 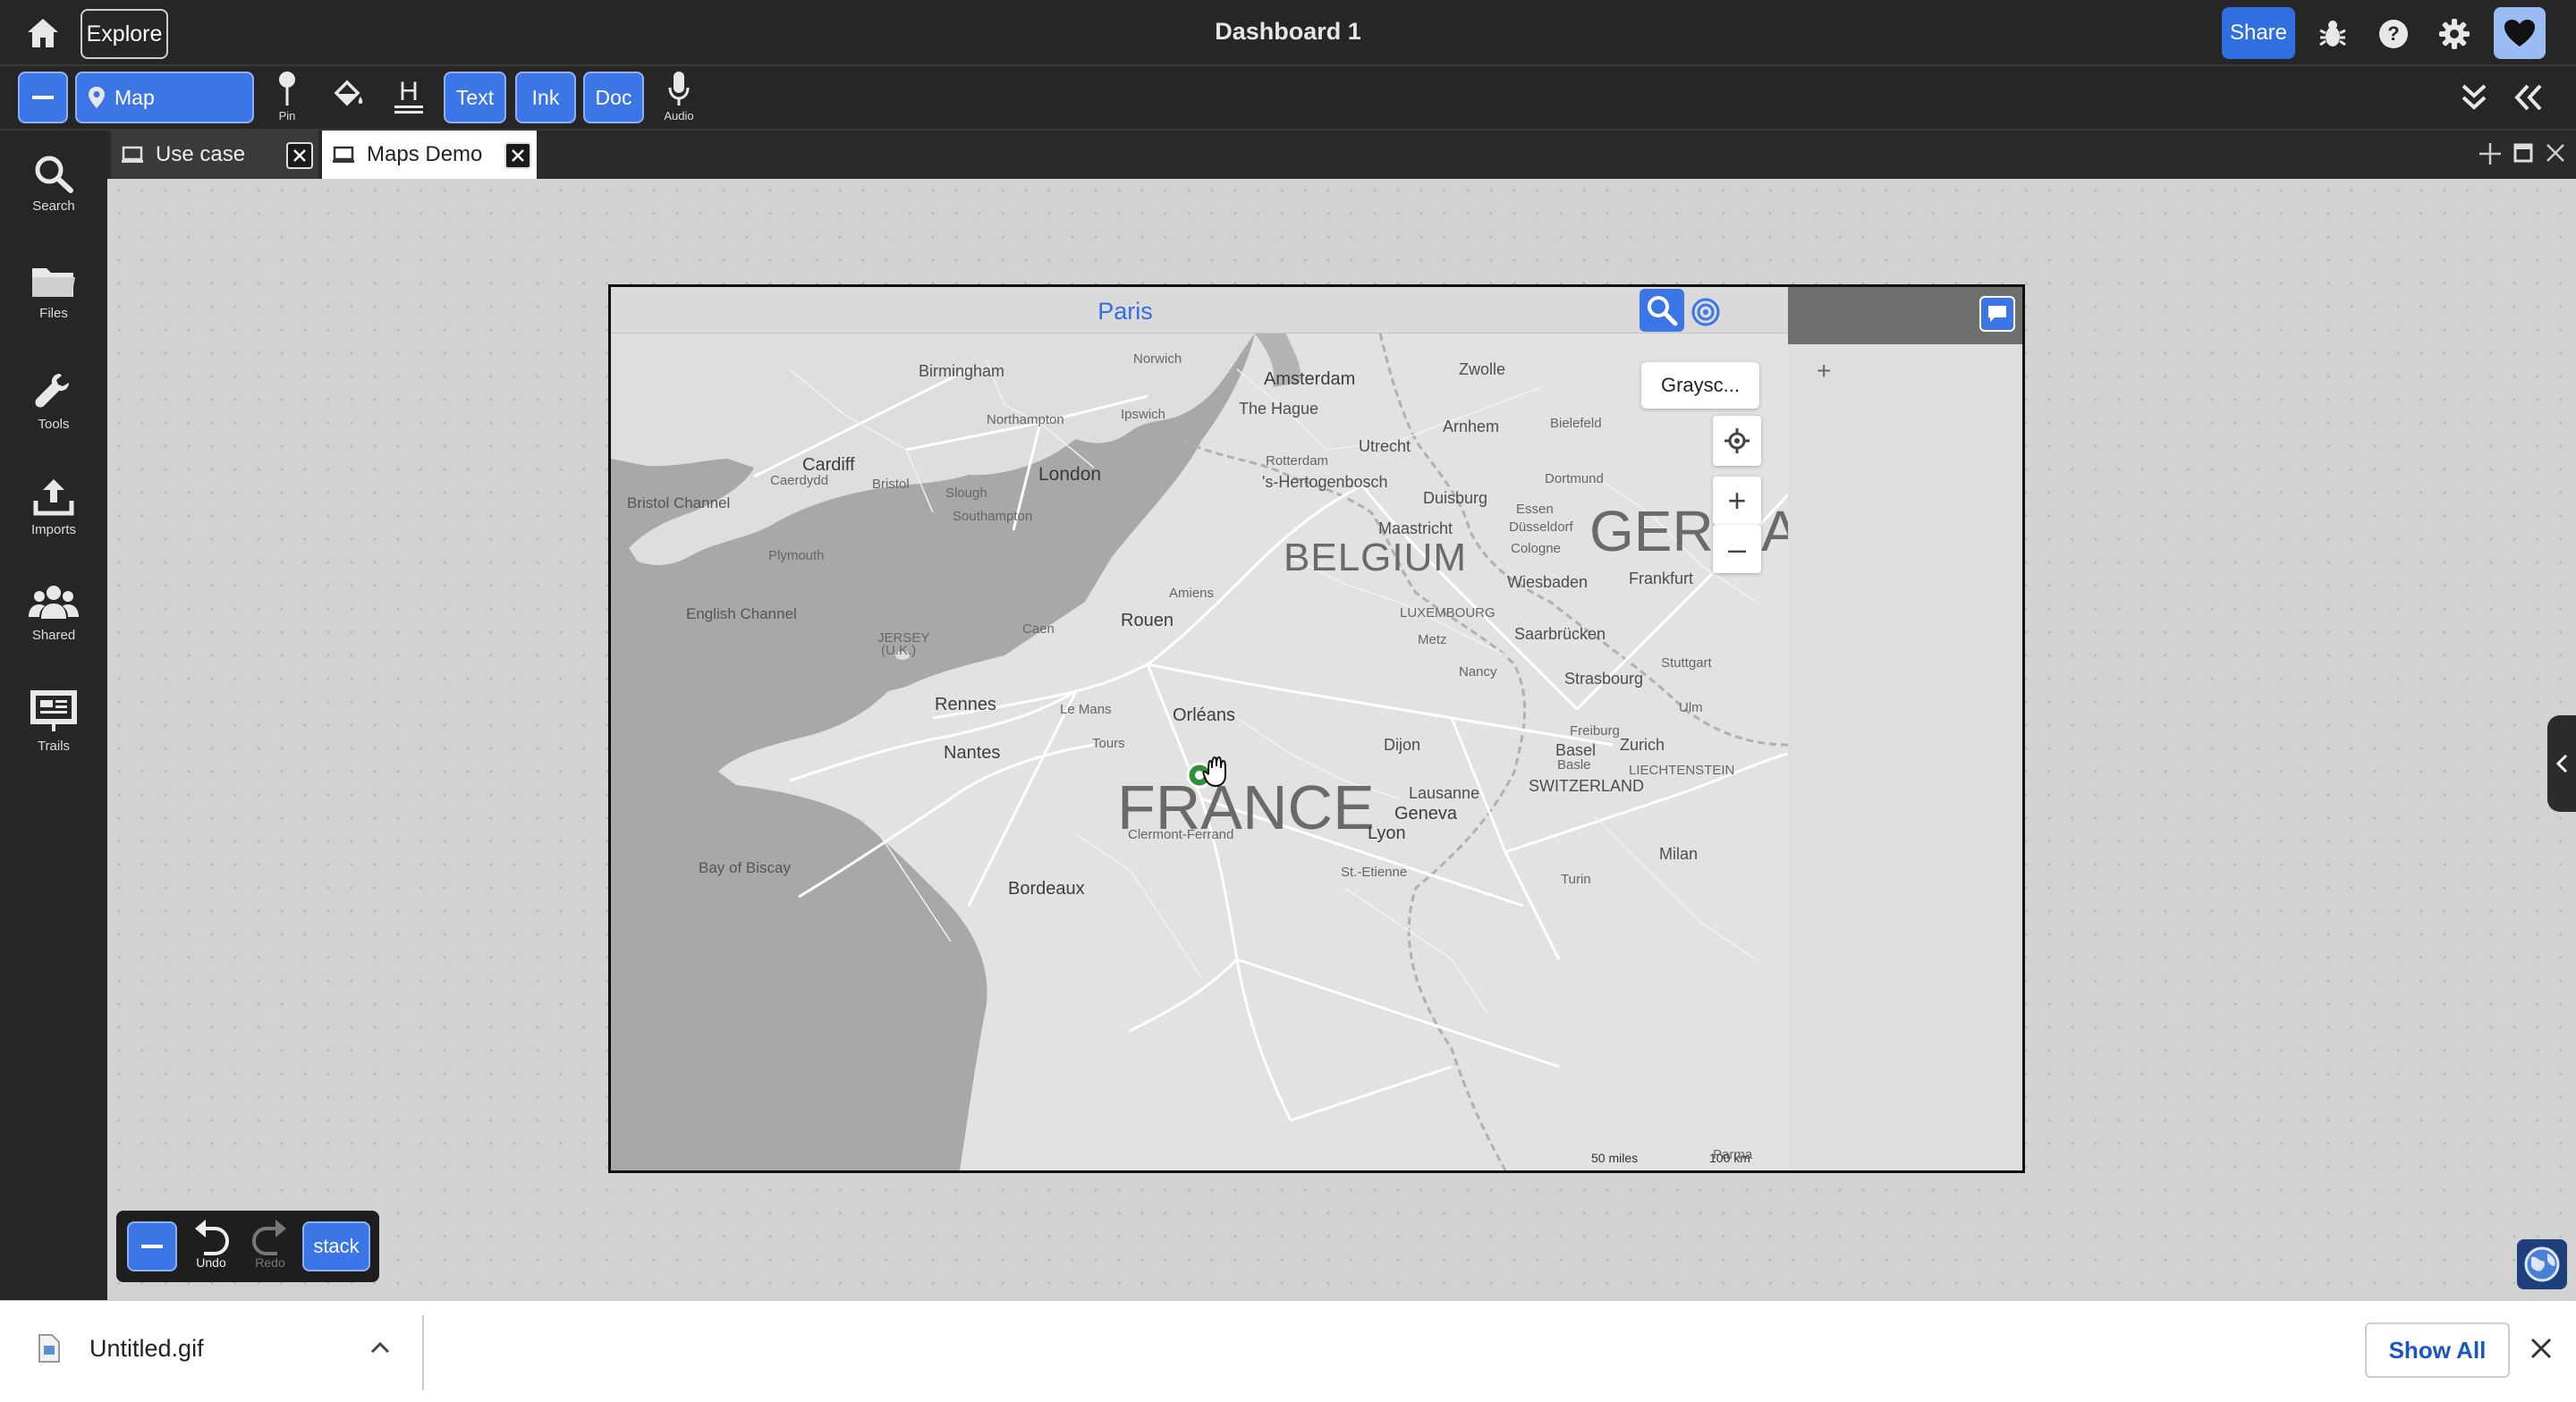 What do you see at coordinates (54, 602) in the screenshot?
I see `people-icon` at bounding box center [54, 602].